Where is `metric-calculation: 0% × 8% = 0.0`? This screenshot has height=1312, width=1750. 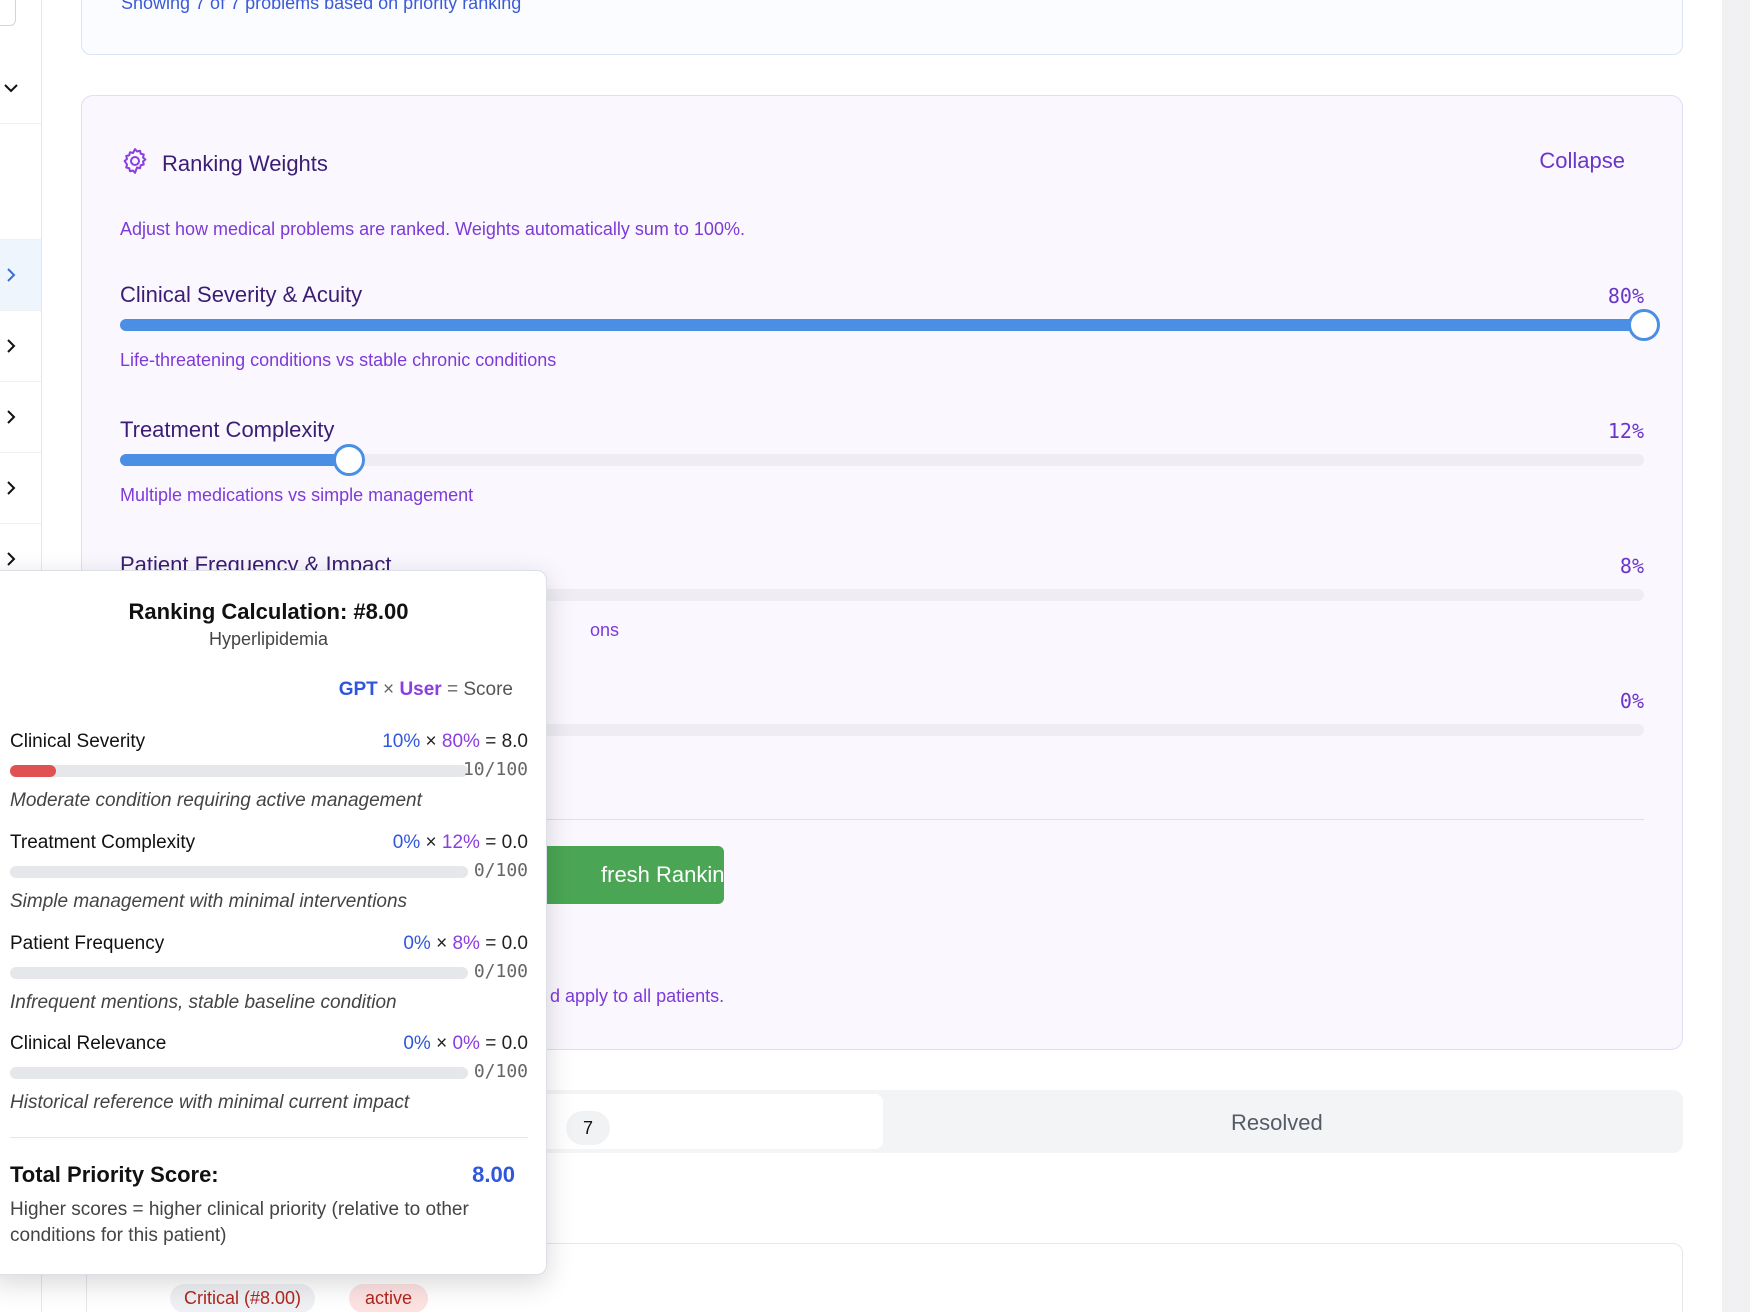 metric-calculation: 0% × 8% = 0.0 is located at coordinates (465, 944).